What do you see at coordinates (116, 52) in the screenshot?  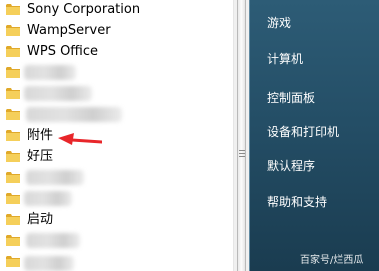 I see `program-folder-wps-office: WPS Office` at bounding box center [116, 52].